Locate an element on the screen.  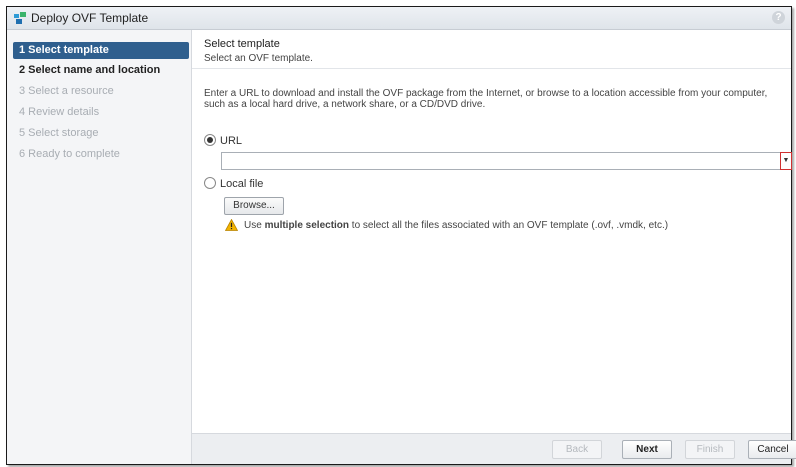
finish-button: Finish is located at coordinates (710, 449).